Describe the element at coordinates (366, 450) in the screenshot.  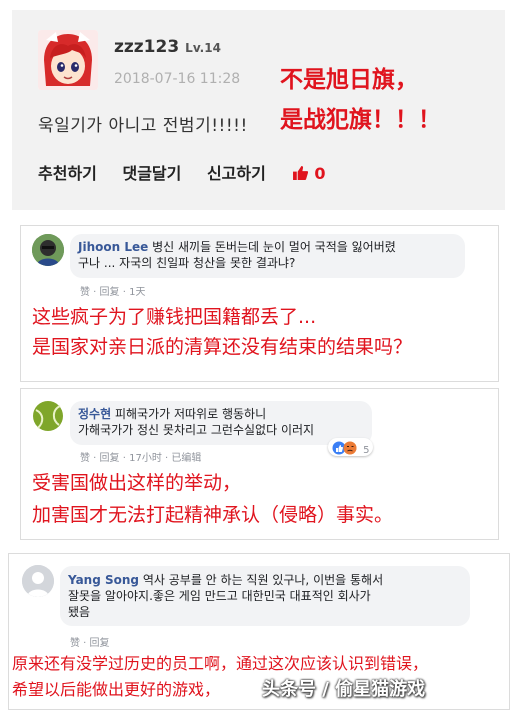
I see `reactions-count-2: 5` at that location.